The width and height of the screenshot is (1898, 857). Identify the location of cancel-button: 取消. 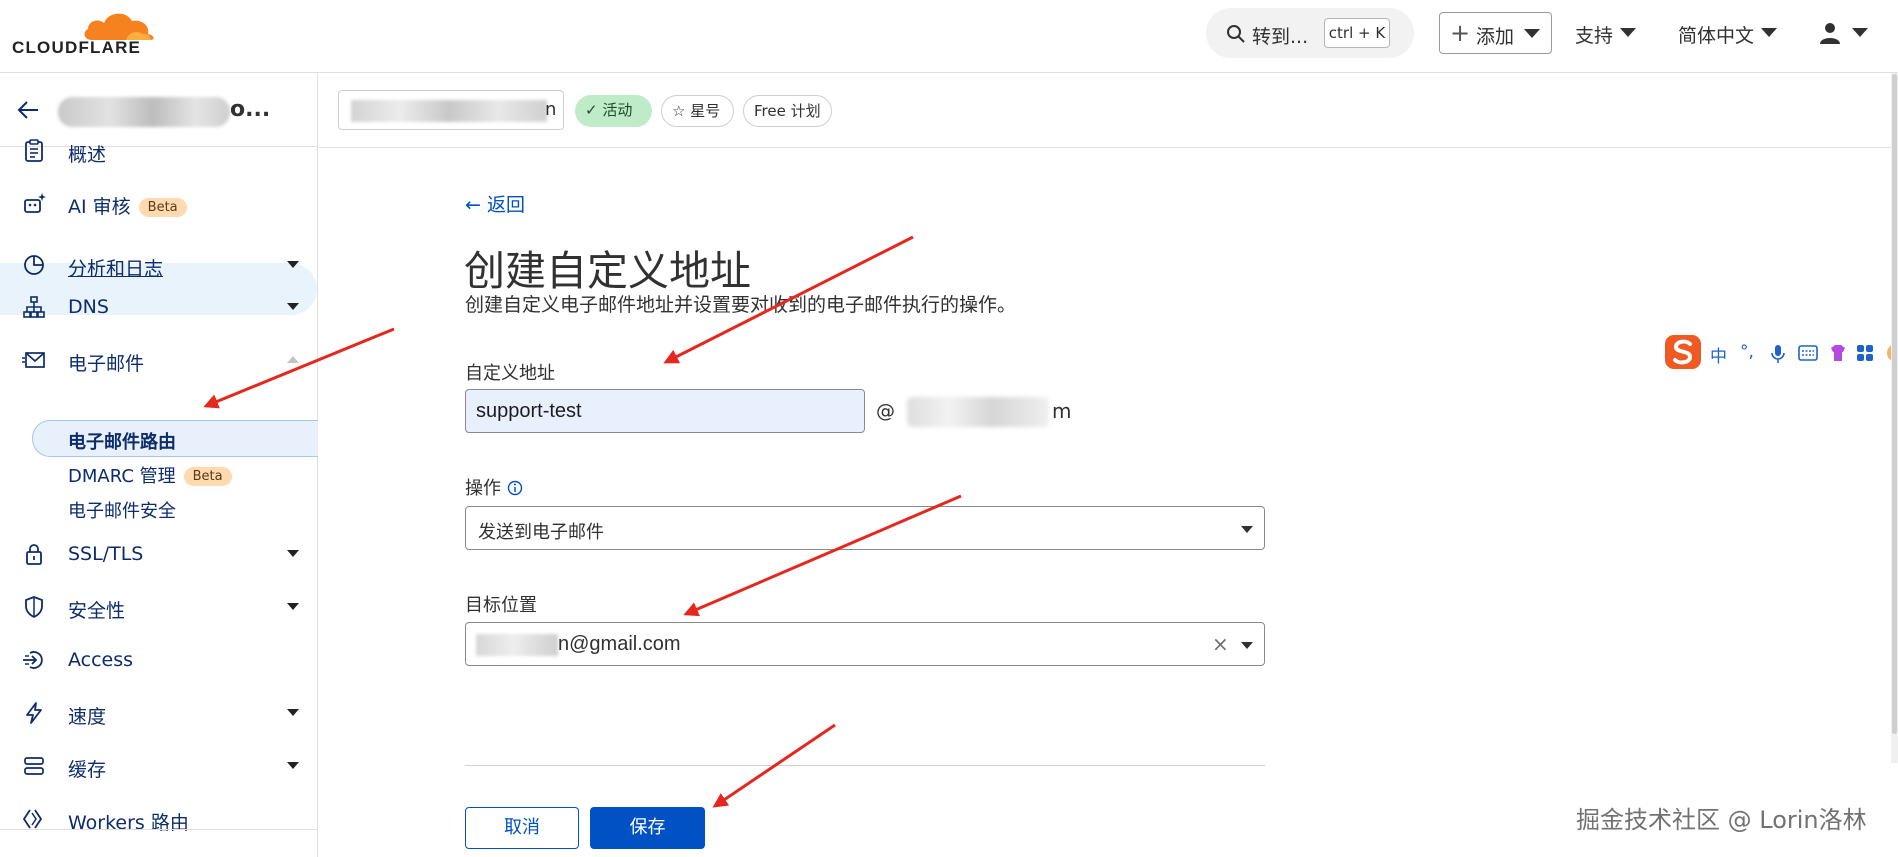
(522, 828).